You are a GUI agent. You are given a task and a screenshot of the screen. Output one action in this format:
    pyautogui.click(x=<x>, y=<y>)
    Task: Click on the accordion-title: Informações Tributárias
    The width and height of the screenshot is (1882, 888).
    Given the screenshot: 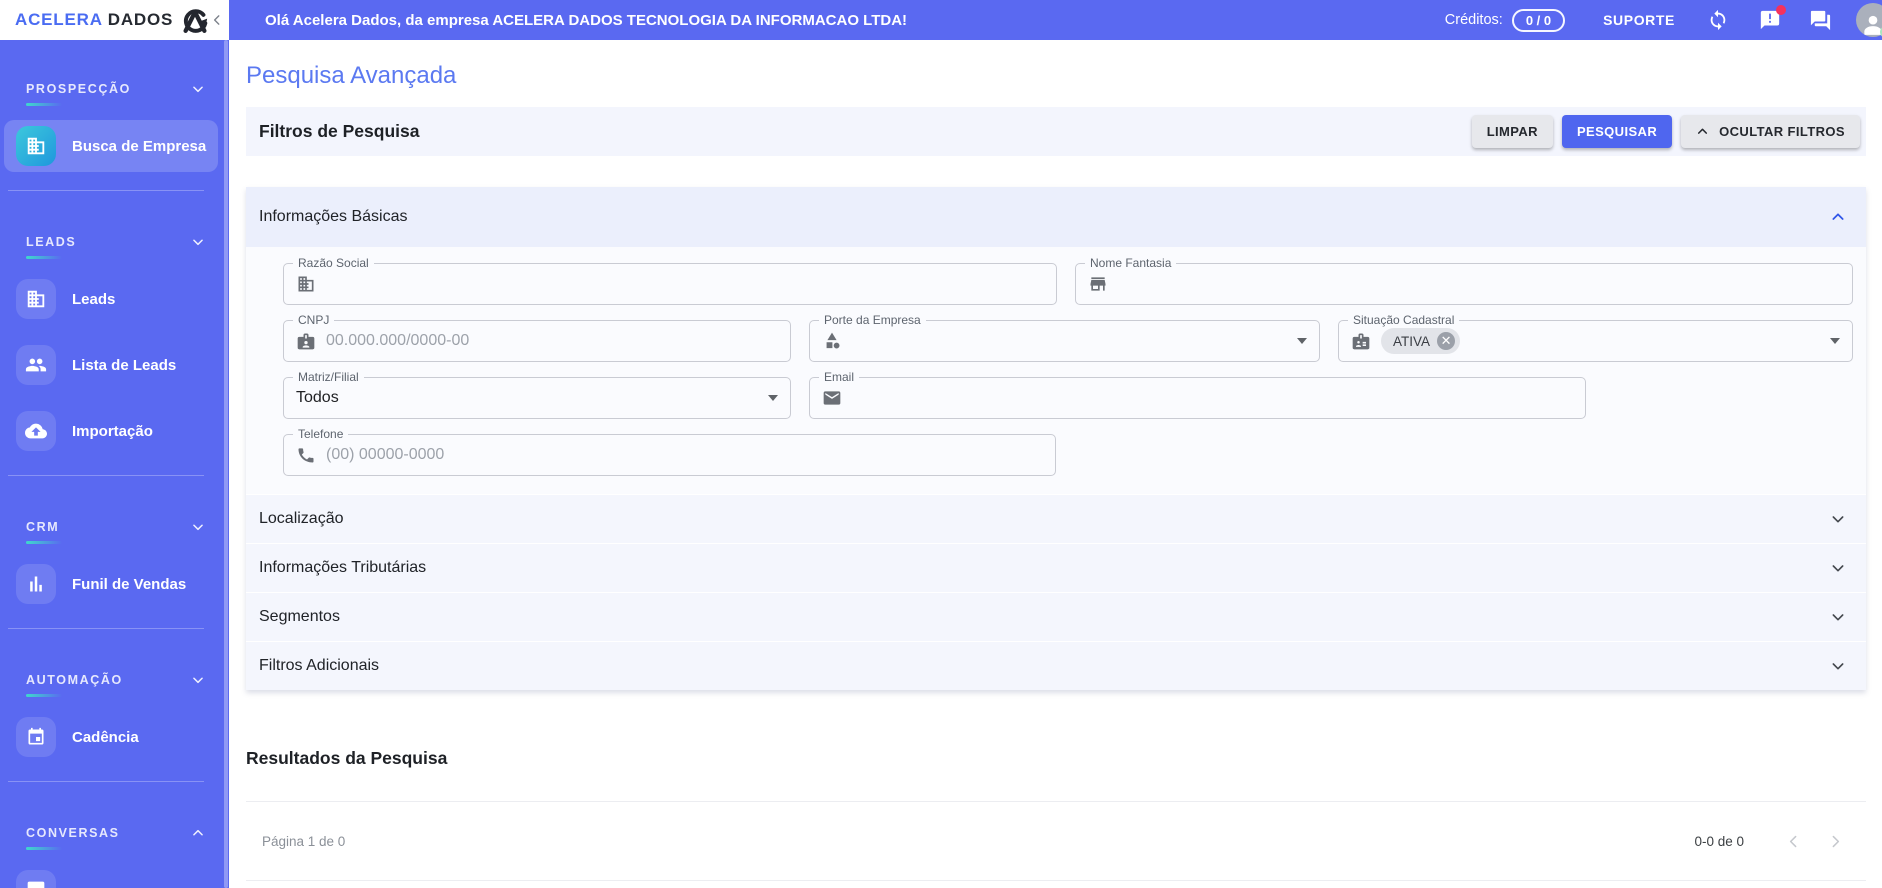 What is the action you would take?
    pyautogui.click(x=343, y=568)
    